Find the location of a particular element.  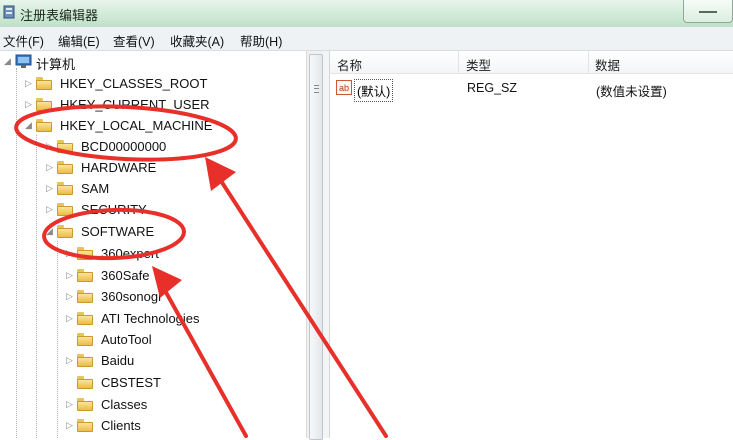

tree-label: 360Safe is located at coordinates (125, 275).